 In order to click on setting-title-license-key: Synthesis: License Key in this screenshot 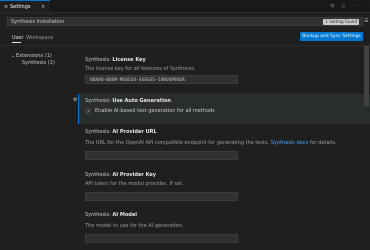, I will do `click(115, 60)`.